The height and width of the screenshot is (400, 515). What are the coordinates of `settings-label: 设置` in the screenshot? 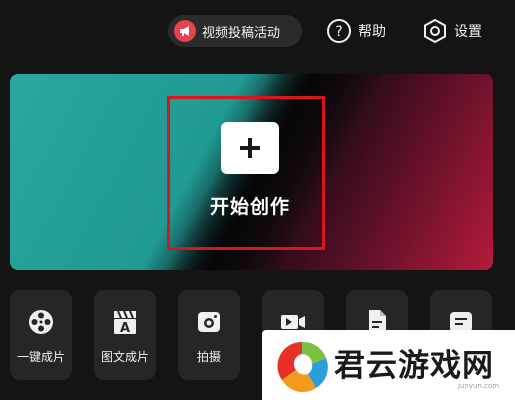 It's located at (468, 32).